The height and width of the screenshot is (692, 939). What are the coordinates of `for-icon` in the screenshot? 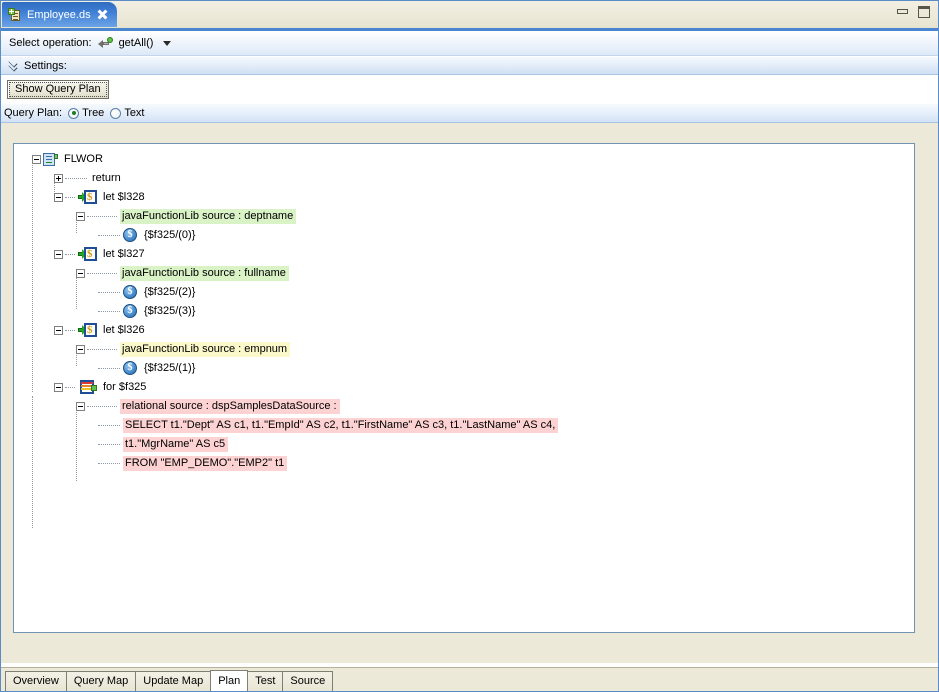 It's located at (87, 387).